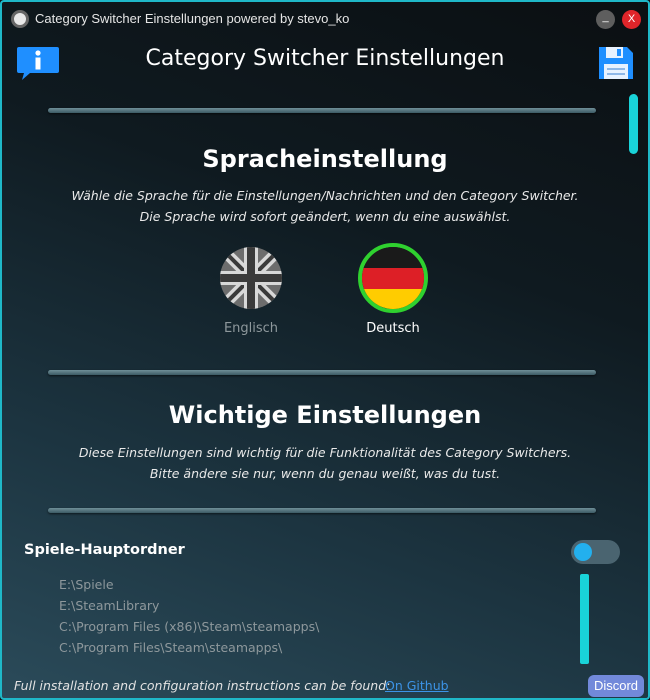  What do you see at coordinates (251, 328) in the screenshot?
I see `language-label-english: Englisch` at bounding box center [251, 328].